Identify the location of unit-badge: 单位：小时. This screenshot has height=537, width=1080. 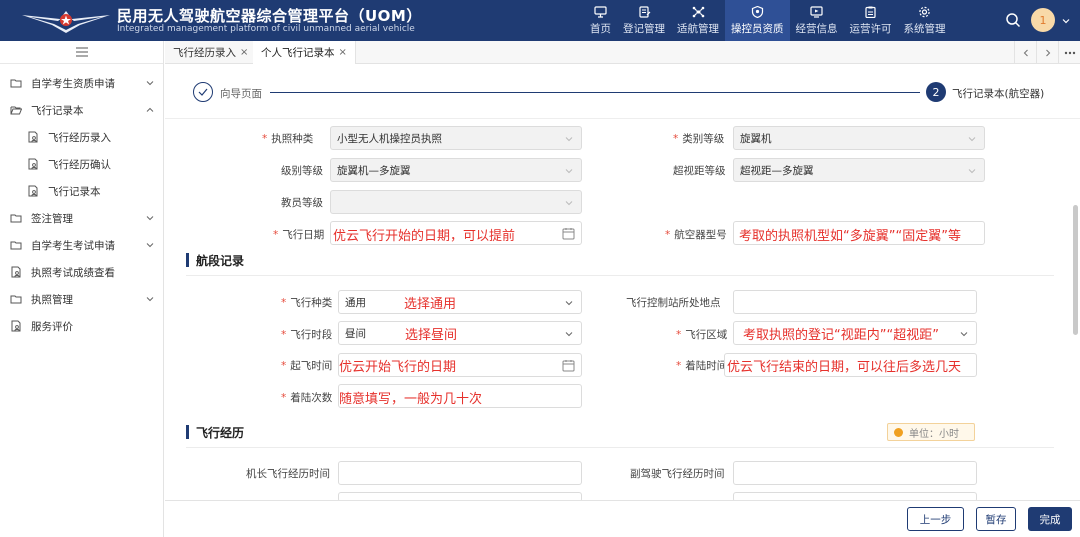
(931, 432).